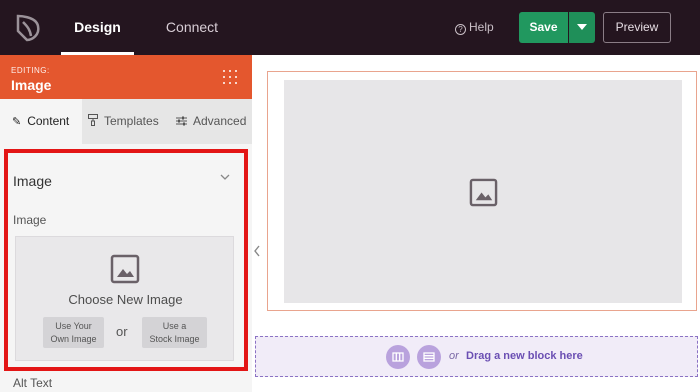 The height and width of the screenshot is (392, 700). I want to click on add-columns-button, so click(398, 357).